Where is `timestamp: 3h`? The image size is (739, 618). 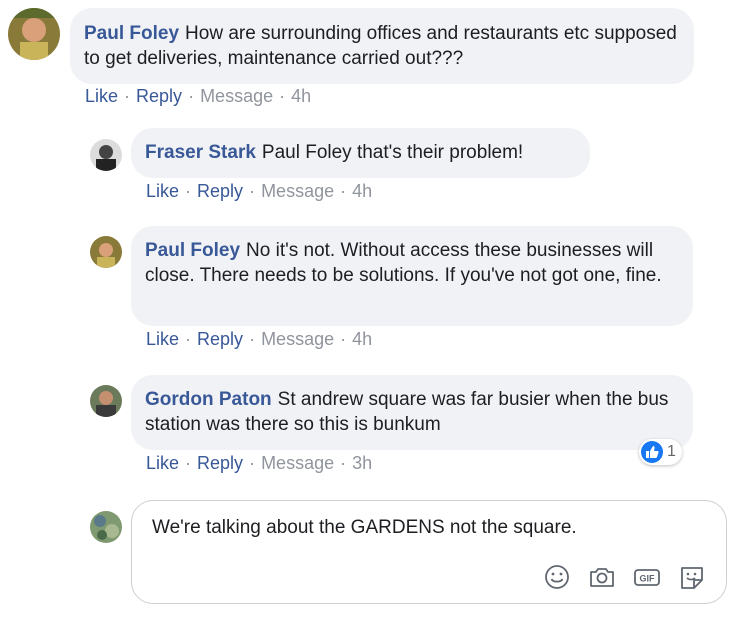 timestamp: 3h is located at coordinates (362, 463).